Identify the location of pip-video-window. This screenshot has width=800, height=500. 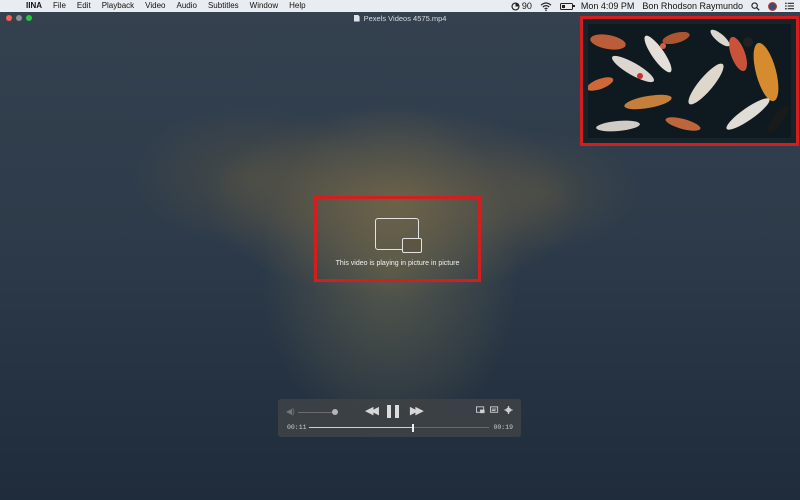
(689, 81).